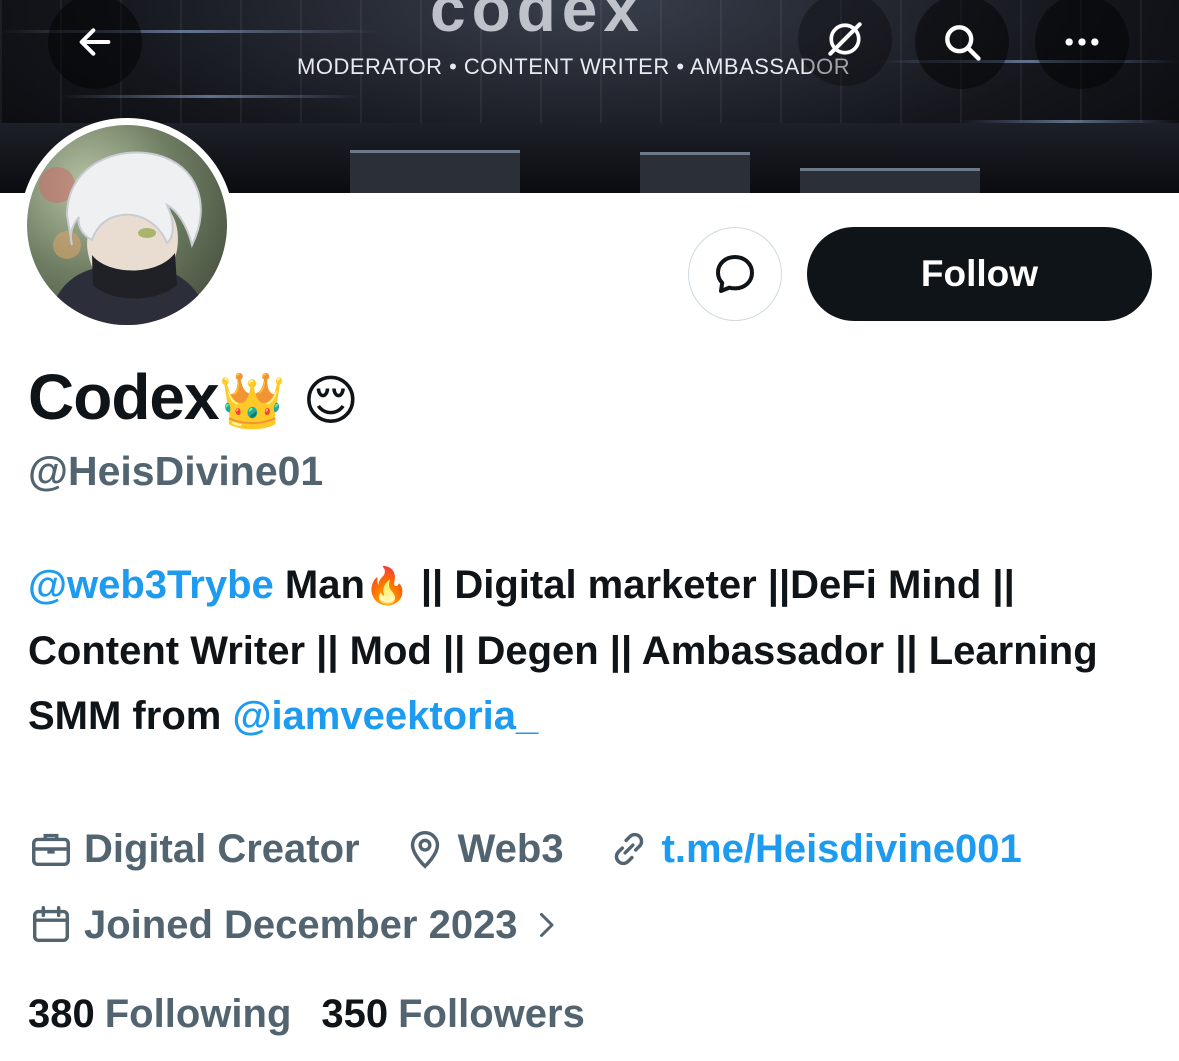 The image size is (1179, 1061). What do you see at coordinates (537, 22) in the screenshot?
I see `banner-title: codex` at bounding box center [537, 22].